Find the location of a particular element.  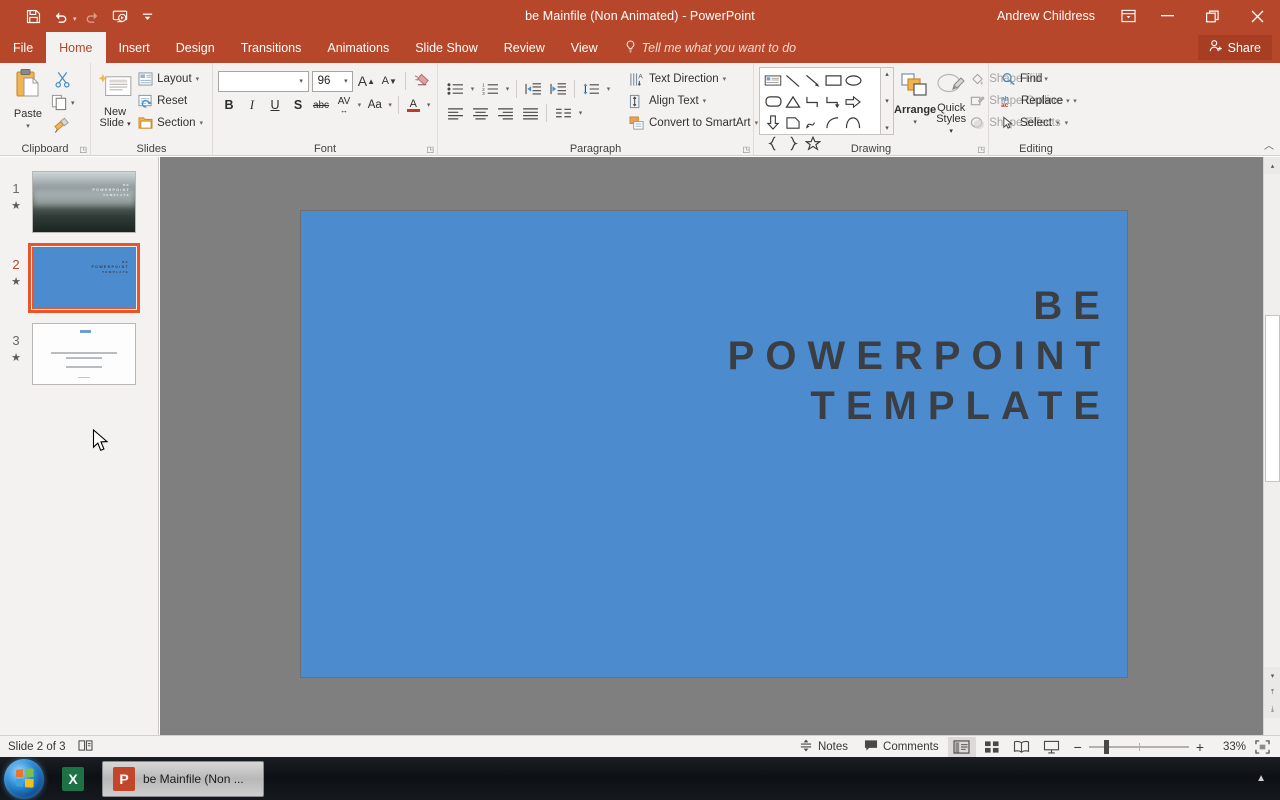

ribbon-display-options-icon is located at coordinates (1128, 16).